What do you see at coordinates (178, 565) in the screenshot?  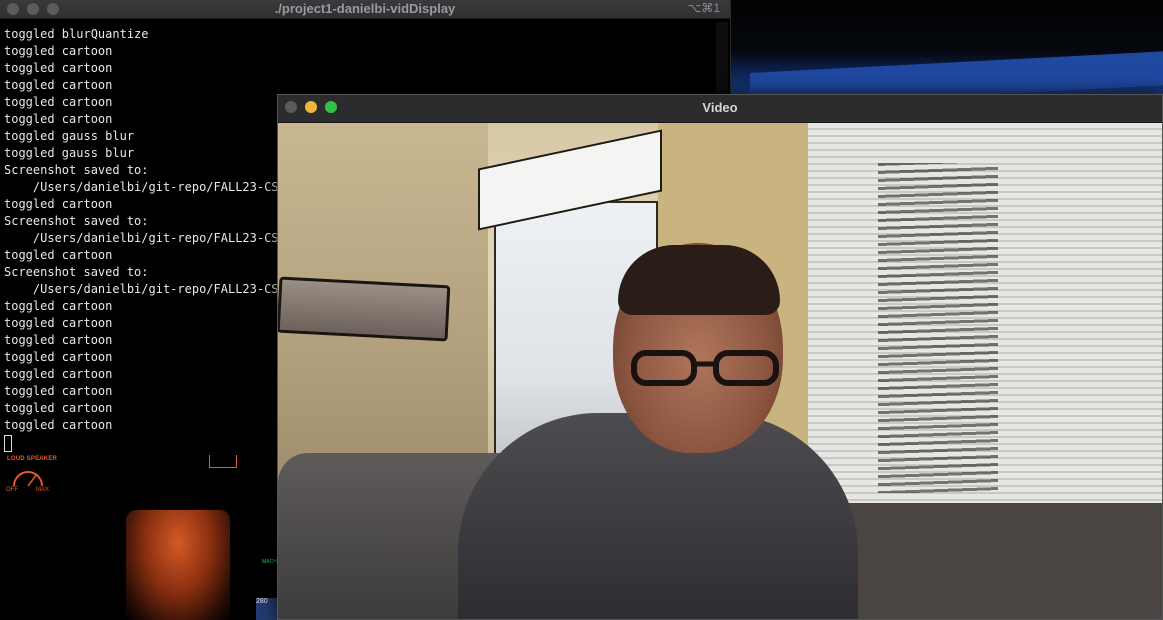 I see `engine-glow` at bounding box center [178, 565].